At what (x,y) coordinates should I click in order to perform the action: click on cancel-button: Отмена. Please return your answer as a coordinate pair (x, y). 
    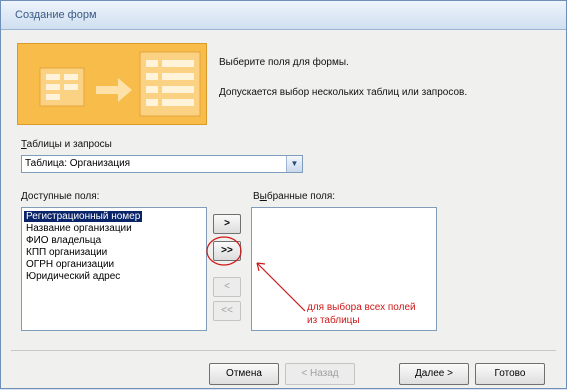
    Looking at the image, I should click on (244, 374).